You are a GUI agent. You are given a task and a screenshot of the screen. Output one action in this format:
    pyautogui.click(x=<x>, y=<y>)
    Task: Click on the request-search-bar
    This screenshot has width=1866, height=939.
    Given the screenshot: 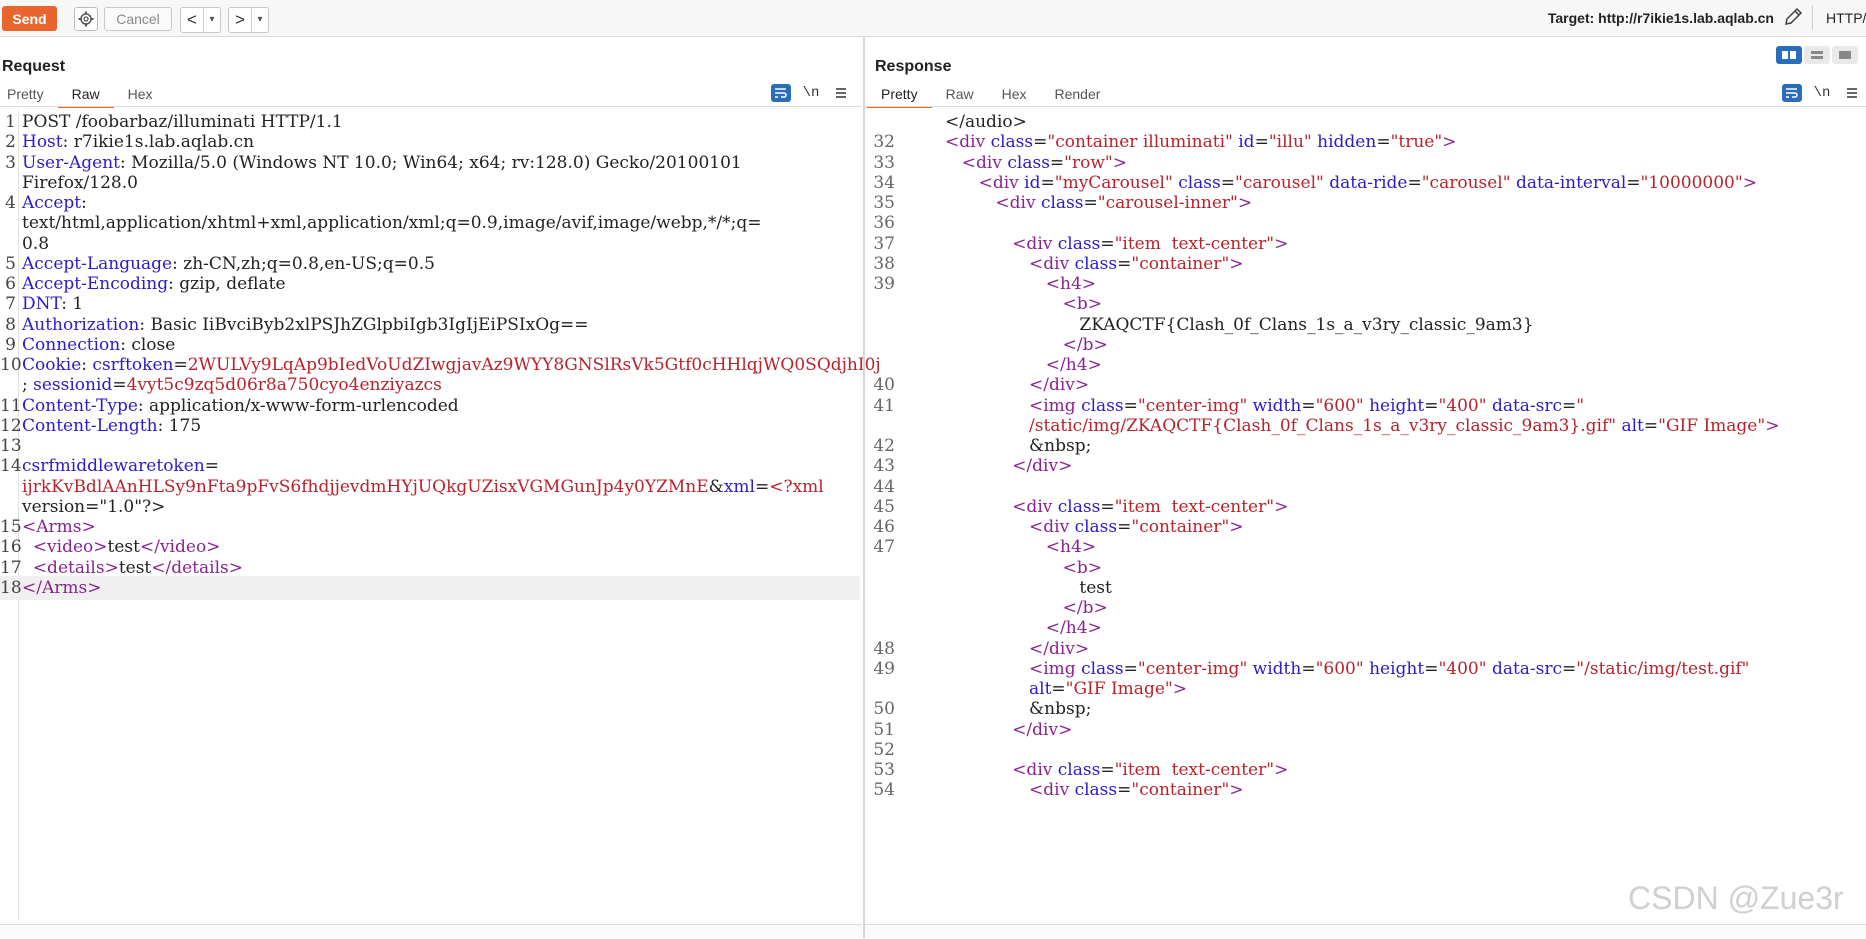 What is the action you would take?
    pyautogui.click(x=431, y=931)
    